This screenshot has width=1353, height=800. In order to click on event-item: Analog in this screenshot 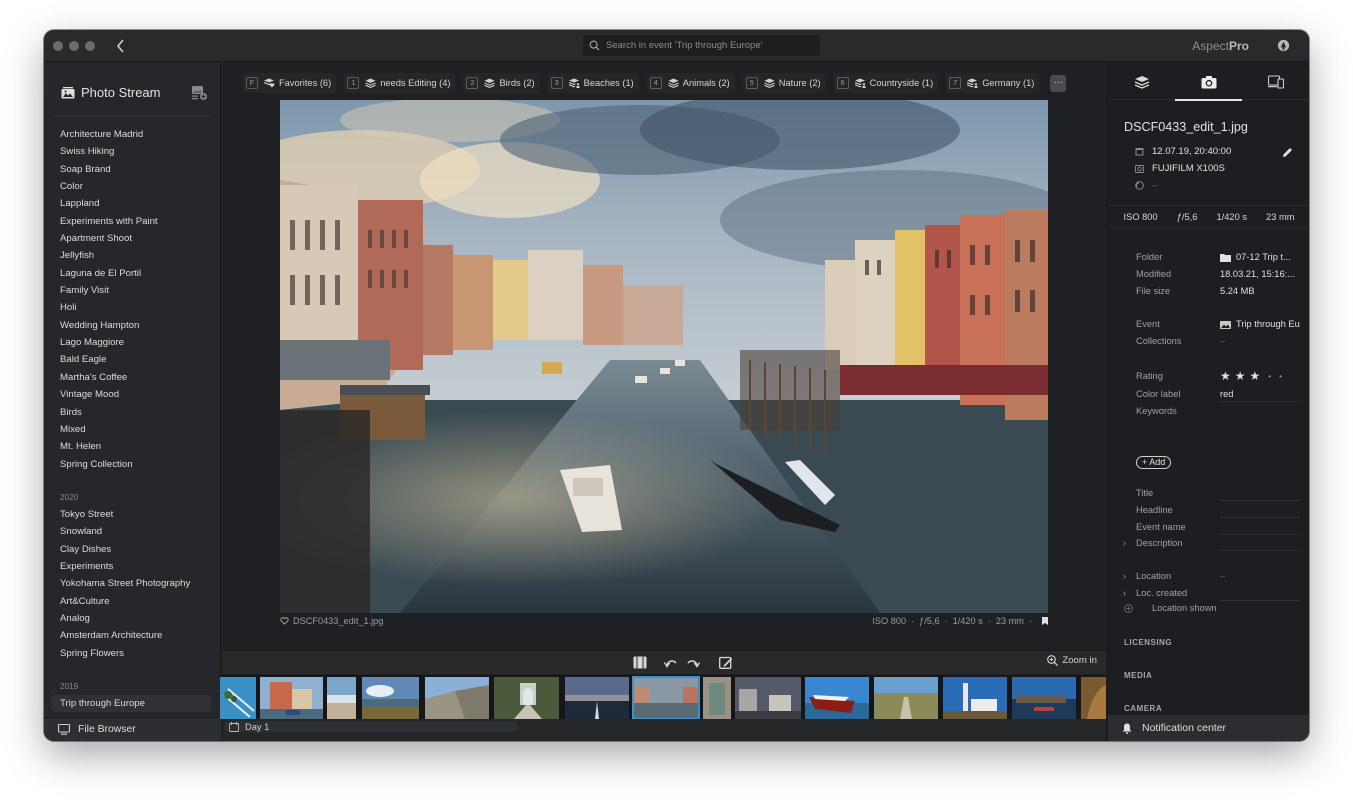, I will do `click(132, 618)`.